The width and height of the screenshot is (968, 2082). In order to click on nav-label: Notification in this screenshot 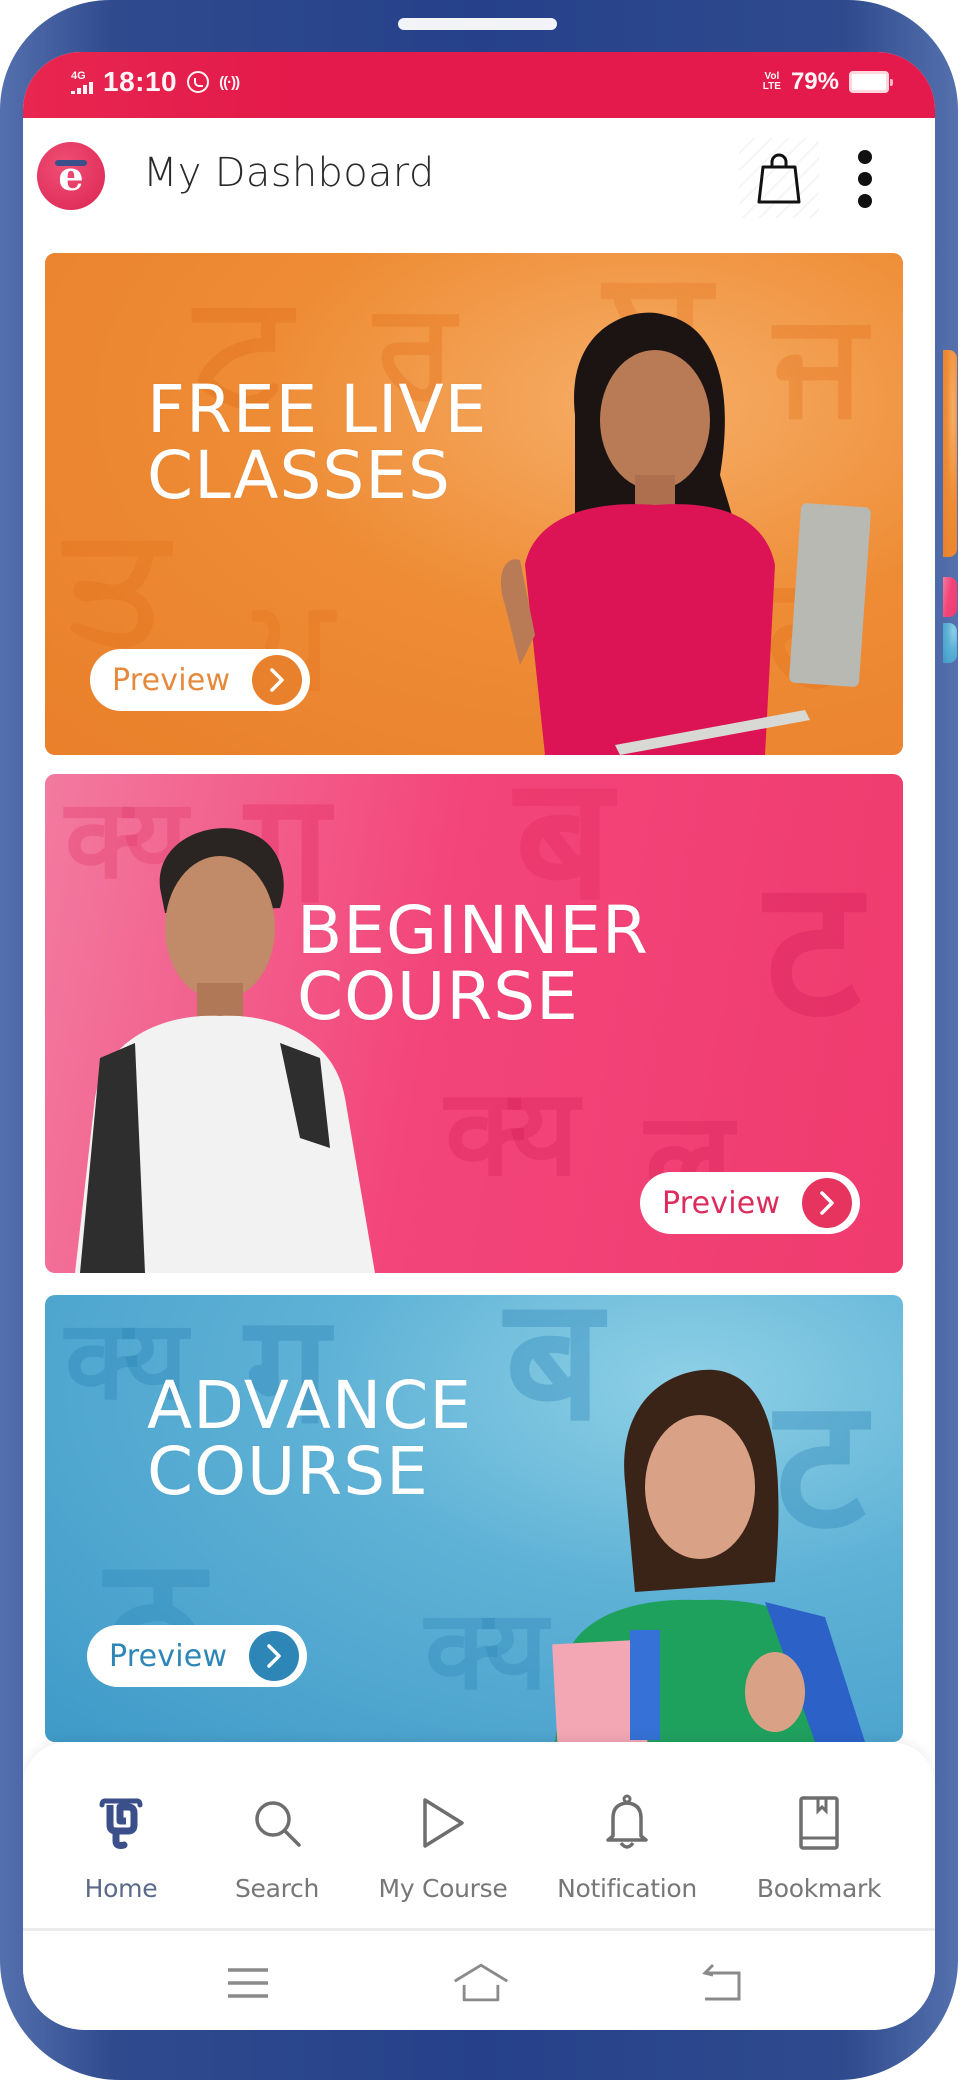, I will do `click(627, 1888)`.